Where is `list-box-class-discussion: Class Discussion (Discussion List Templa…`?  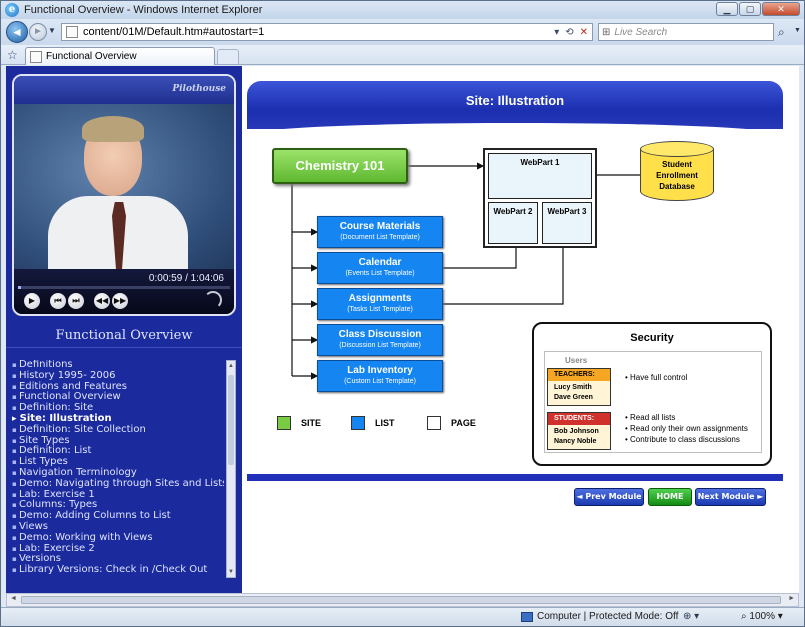 list-box-class-discussion: Class Discussion (Discussion List Templa… is located at coordinates (380, 340).